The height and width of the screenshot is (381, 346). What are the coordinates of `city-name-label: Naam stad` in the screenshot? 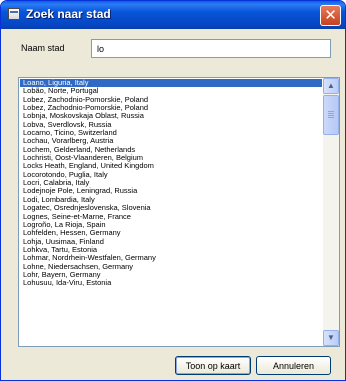 It's located at (43, 48).